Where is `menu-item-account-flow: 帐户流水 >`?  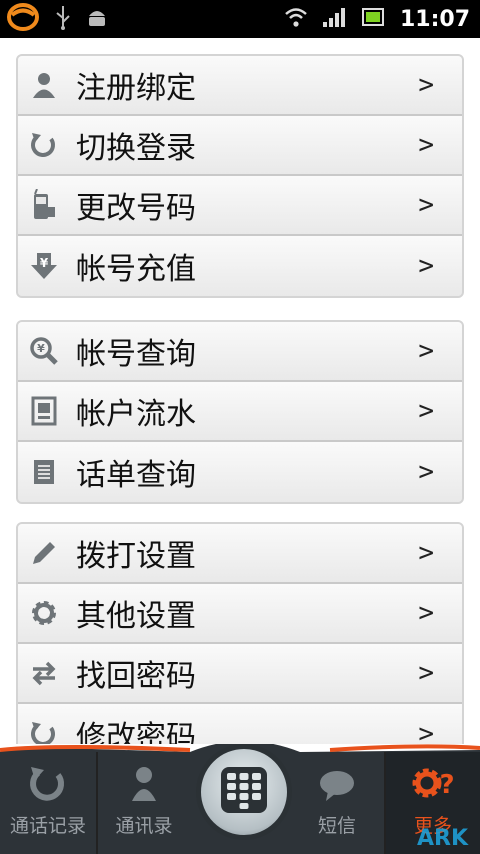
menu-item-account-flow: 帐户流水 > is located at coordinates (240, 412).